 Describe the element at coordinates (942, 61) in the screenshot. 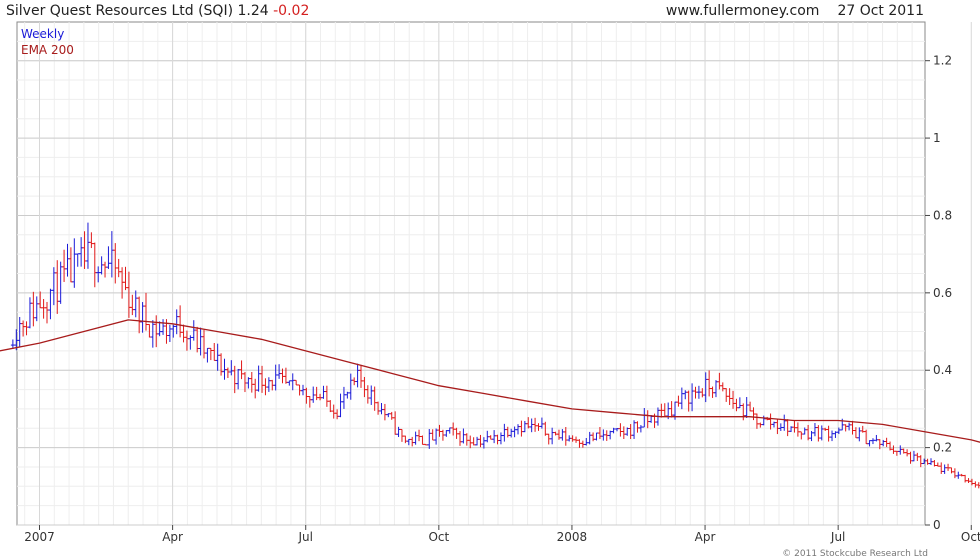

I see `y-tick-label: 1.2` at that location.